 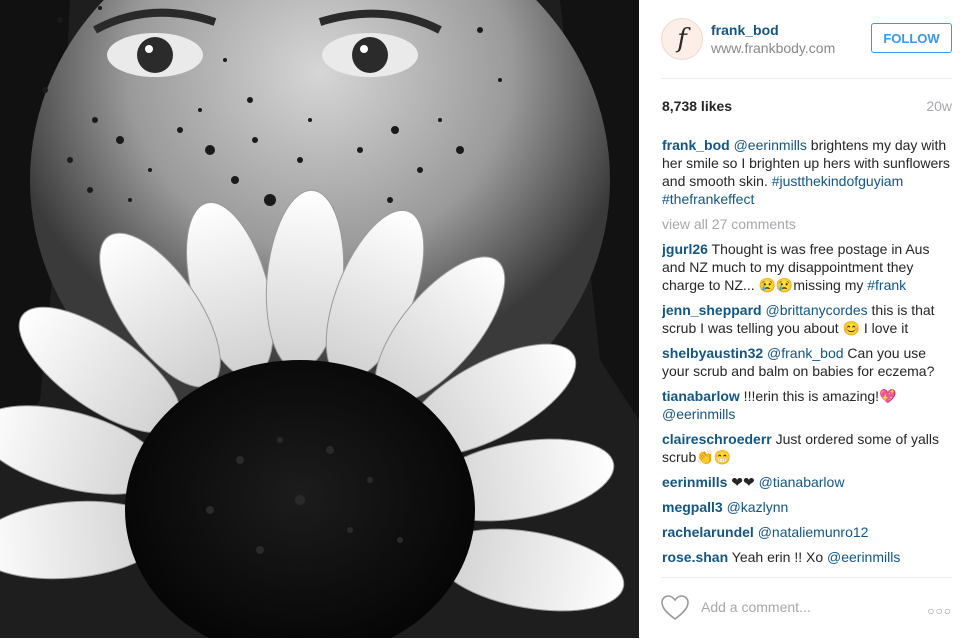 I want to click on comment: rose.shan Yeah erin !! Xo @eerinmills, so click(x=808, y=557).